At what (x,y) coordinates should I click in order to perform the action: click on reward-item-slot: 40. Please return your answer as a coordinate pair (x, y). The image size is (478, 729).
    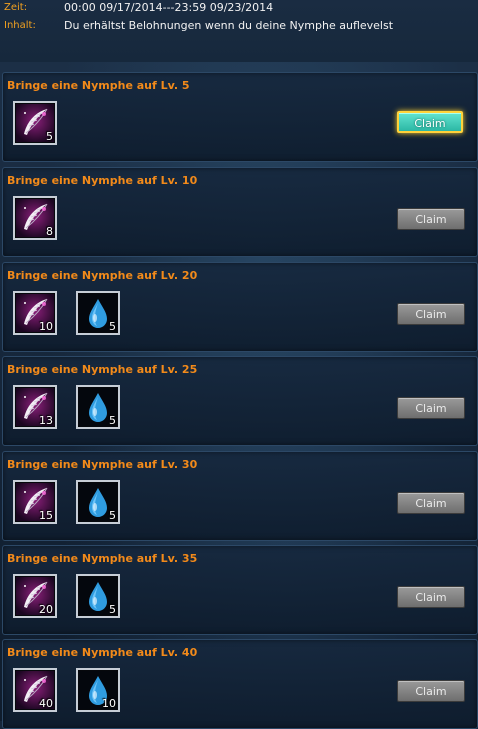
    Looking at the image, I should click on (35, 690).